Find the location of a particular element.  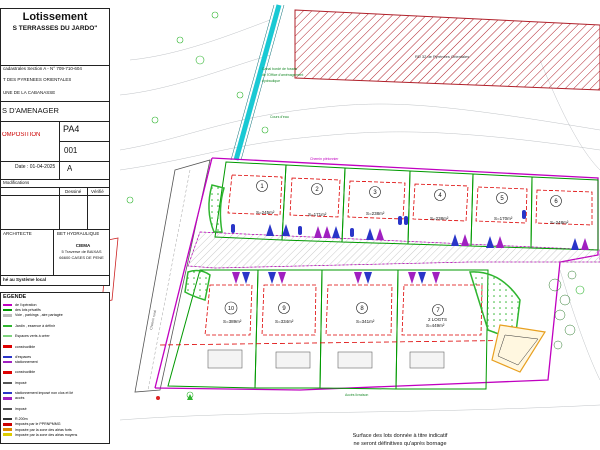

legend-item-label: Voie , parkings , aire partagée is located at coordinates (39, 315).